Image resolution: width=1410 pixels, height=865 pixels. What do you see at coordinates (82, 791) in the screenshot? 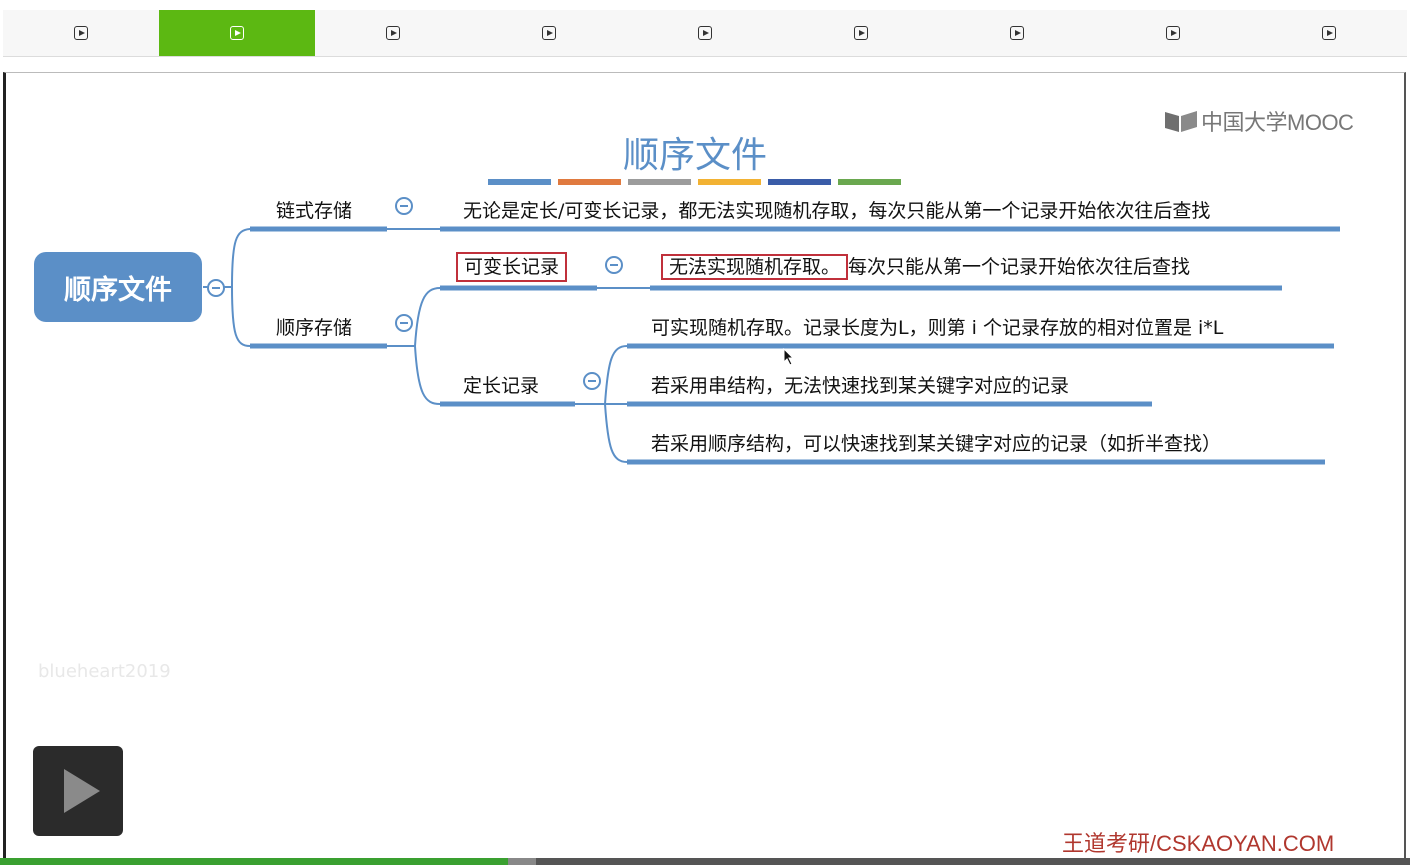
I see `play-icon` at bounding box center [82, 791].